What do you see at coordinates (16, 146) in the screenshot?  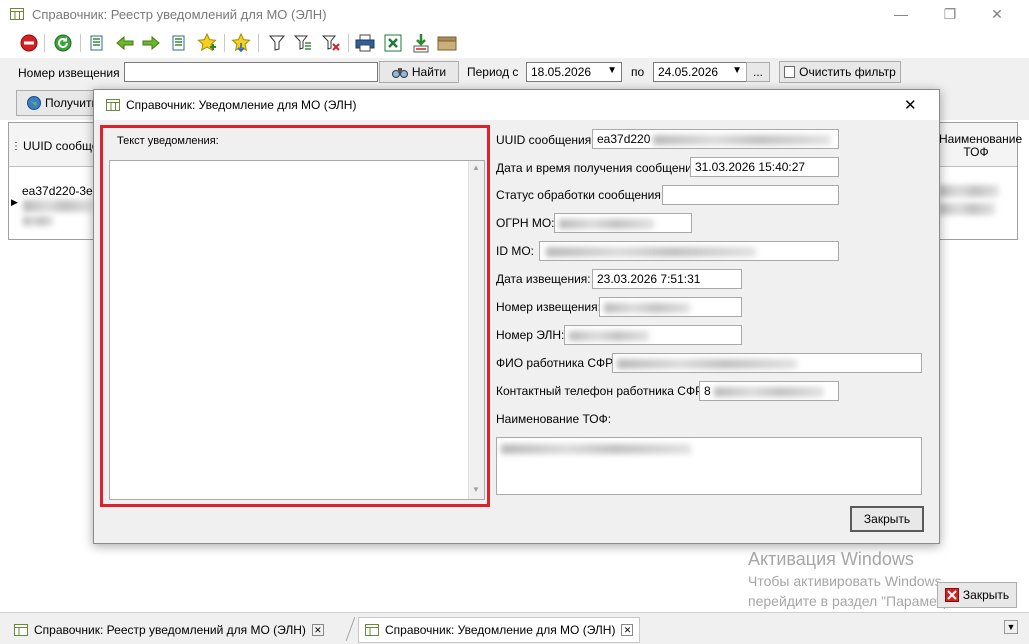 I see `column-chooser-icon: ⋮` at bounding box center [16, 146].